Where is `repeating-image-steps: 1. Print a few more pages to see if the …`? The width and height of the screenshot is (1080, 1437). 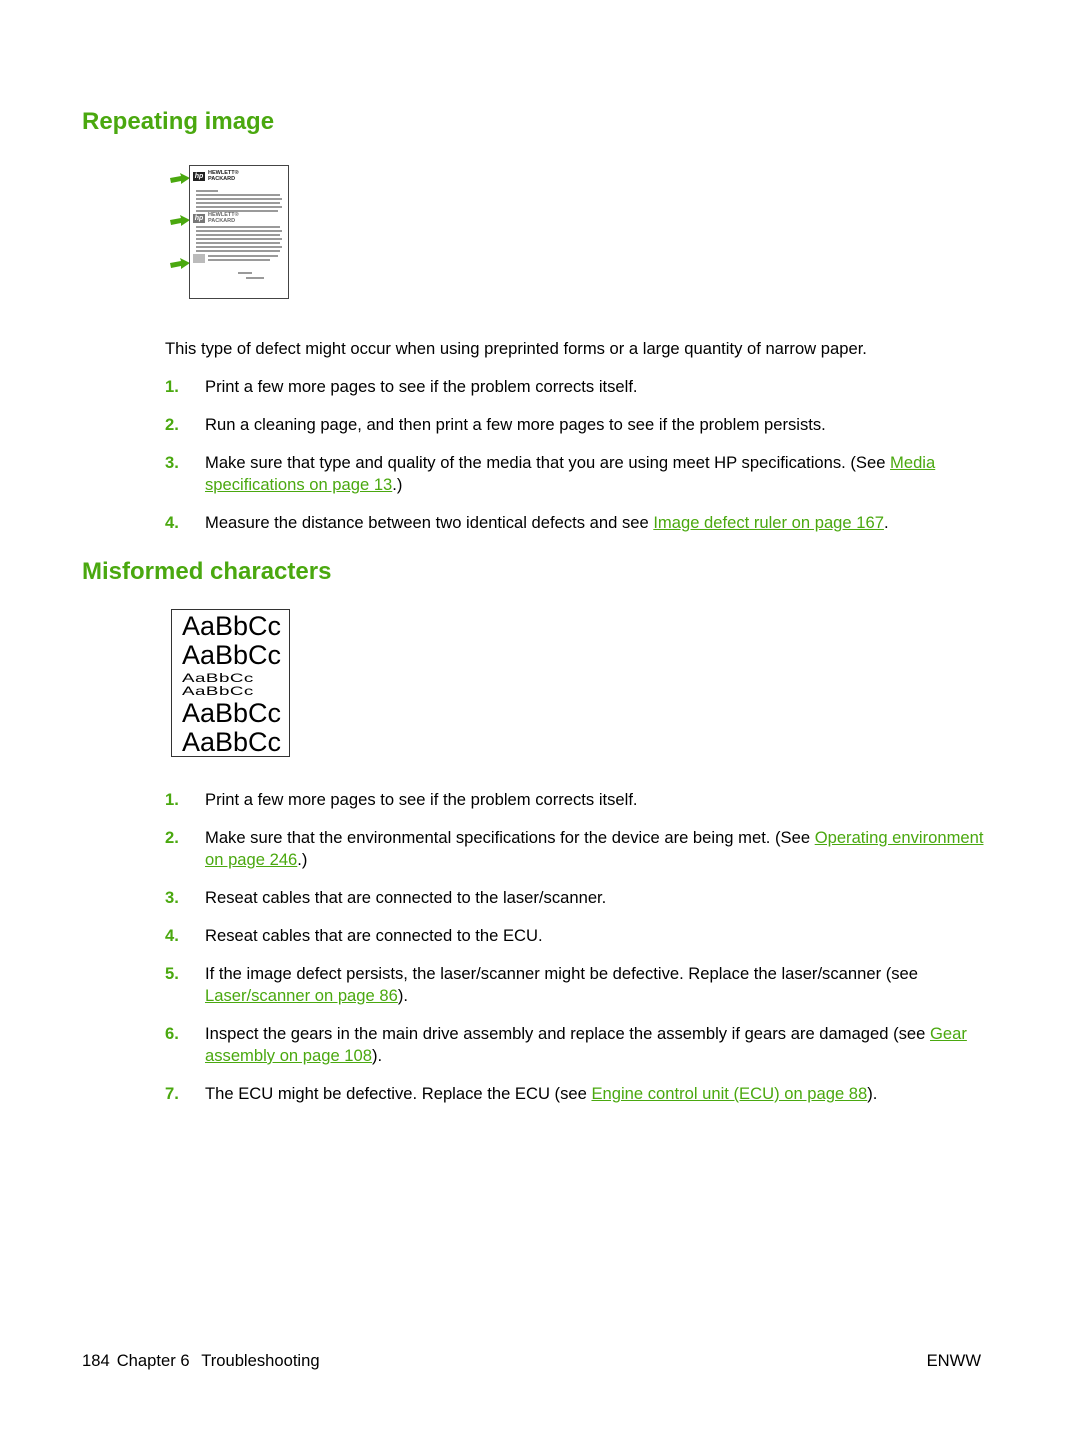 repeating-image-steps: 1. Print a few more pages to see if the … is located at coordinates (580, 463).